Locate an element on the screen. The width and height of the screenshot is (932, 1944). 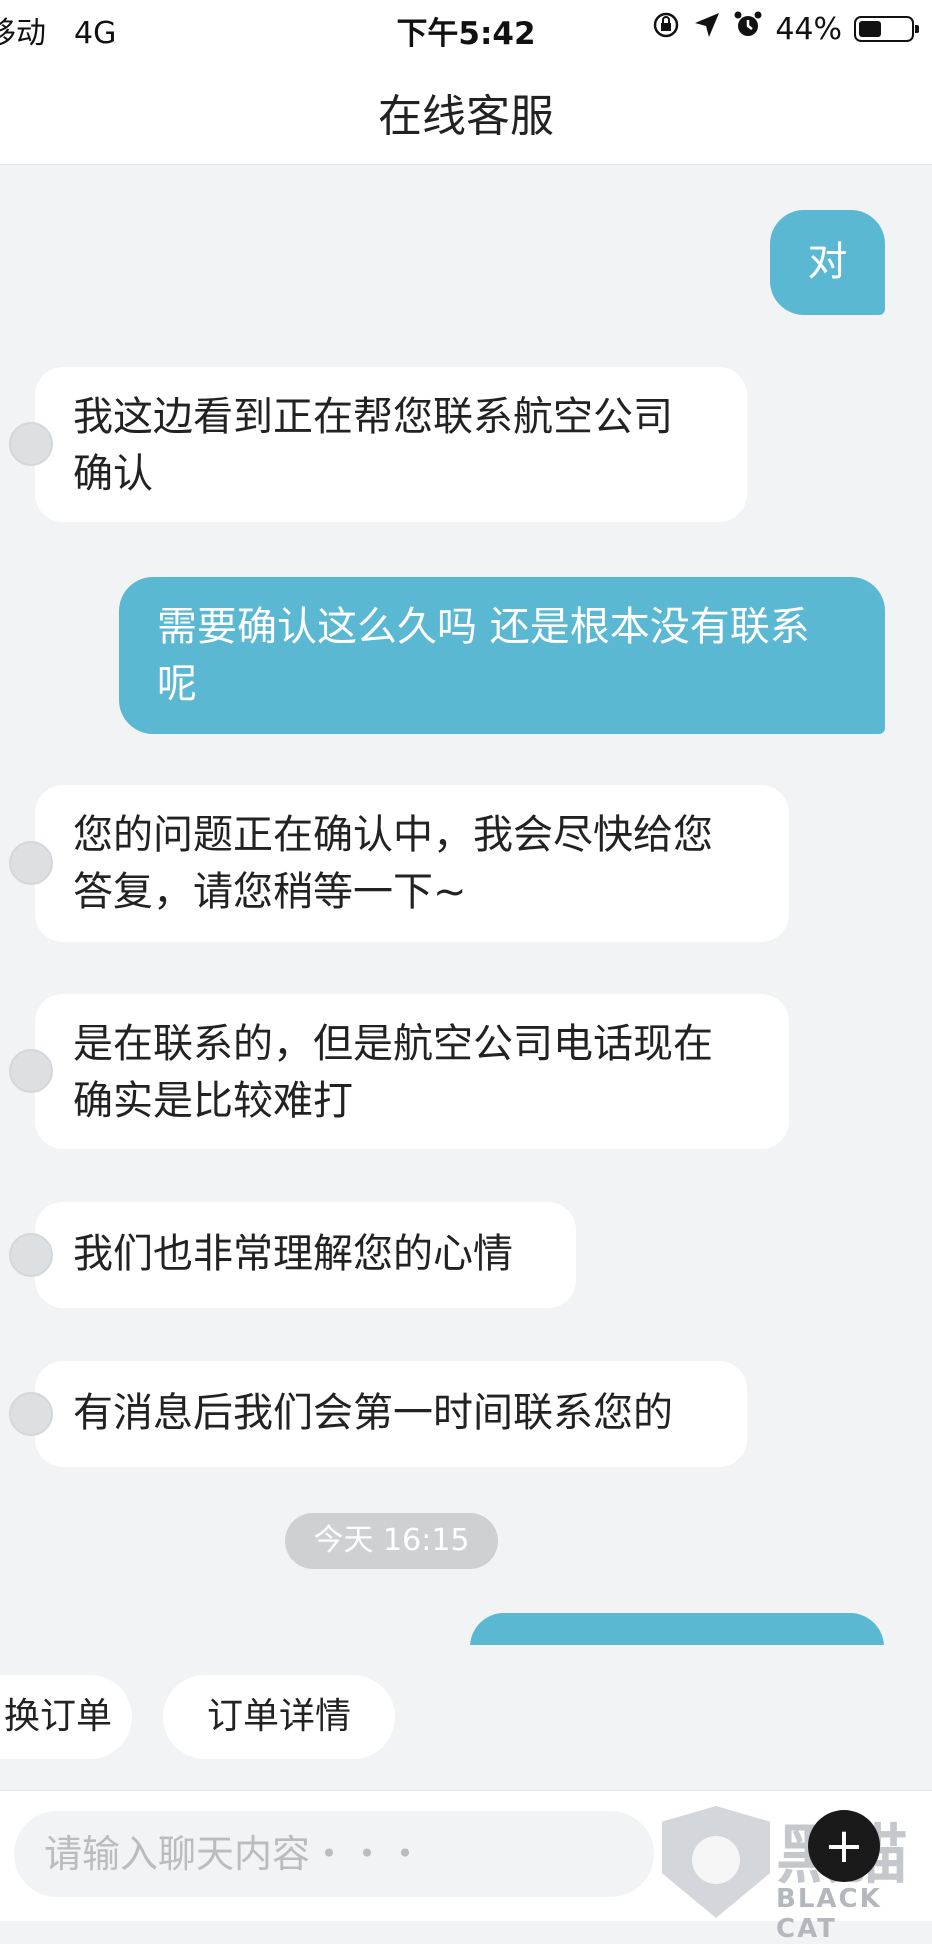
message-text: 您的问题正在确认中，我会尽快给您答复，请您稍等一下~ is located at coordinates (393, 863).